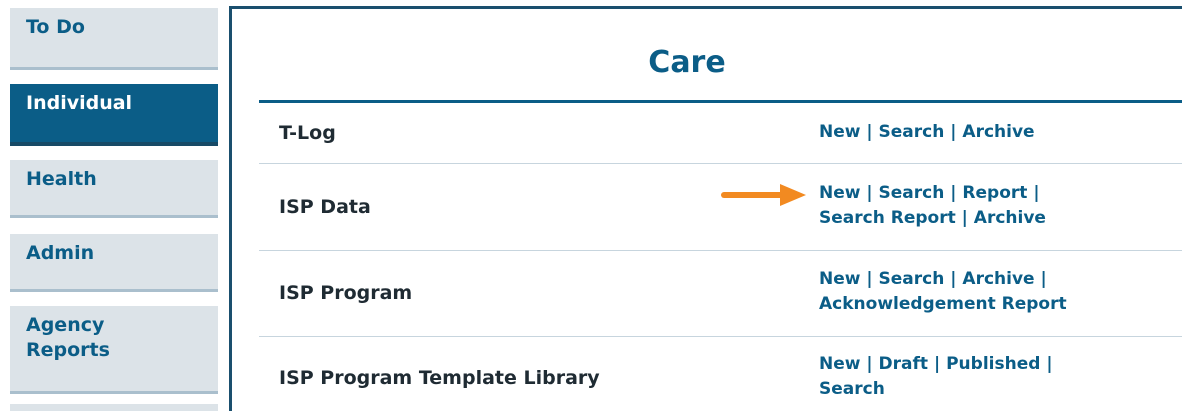 This screenshot has height=411, width=1182. I want to click on nav-tab-individual: Individual, so click(114, 115).